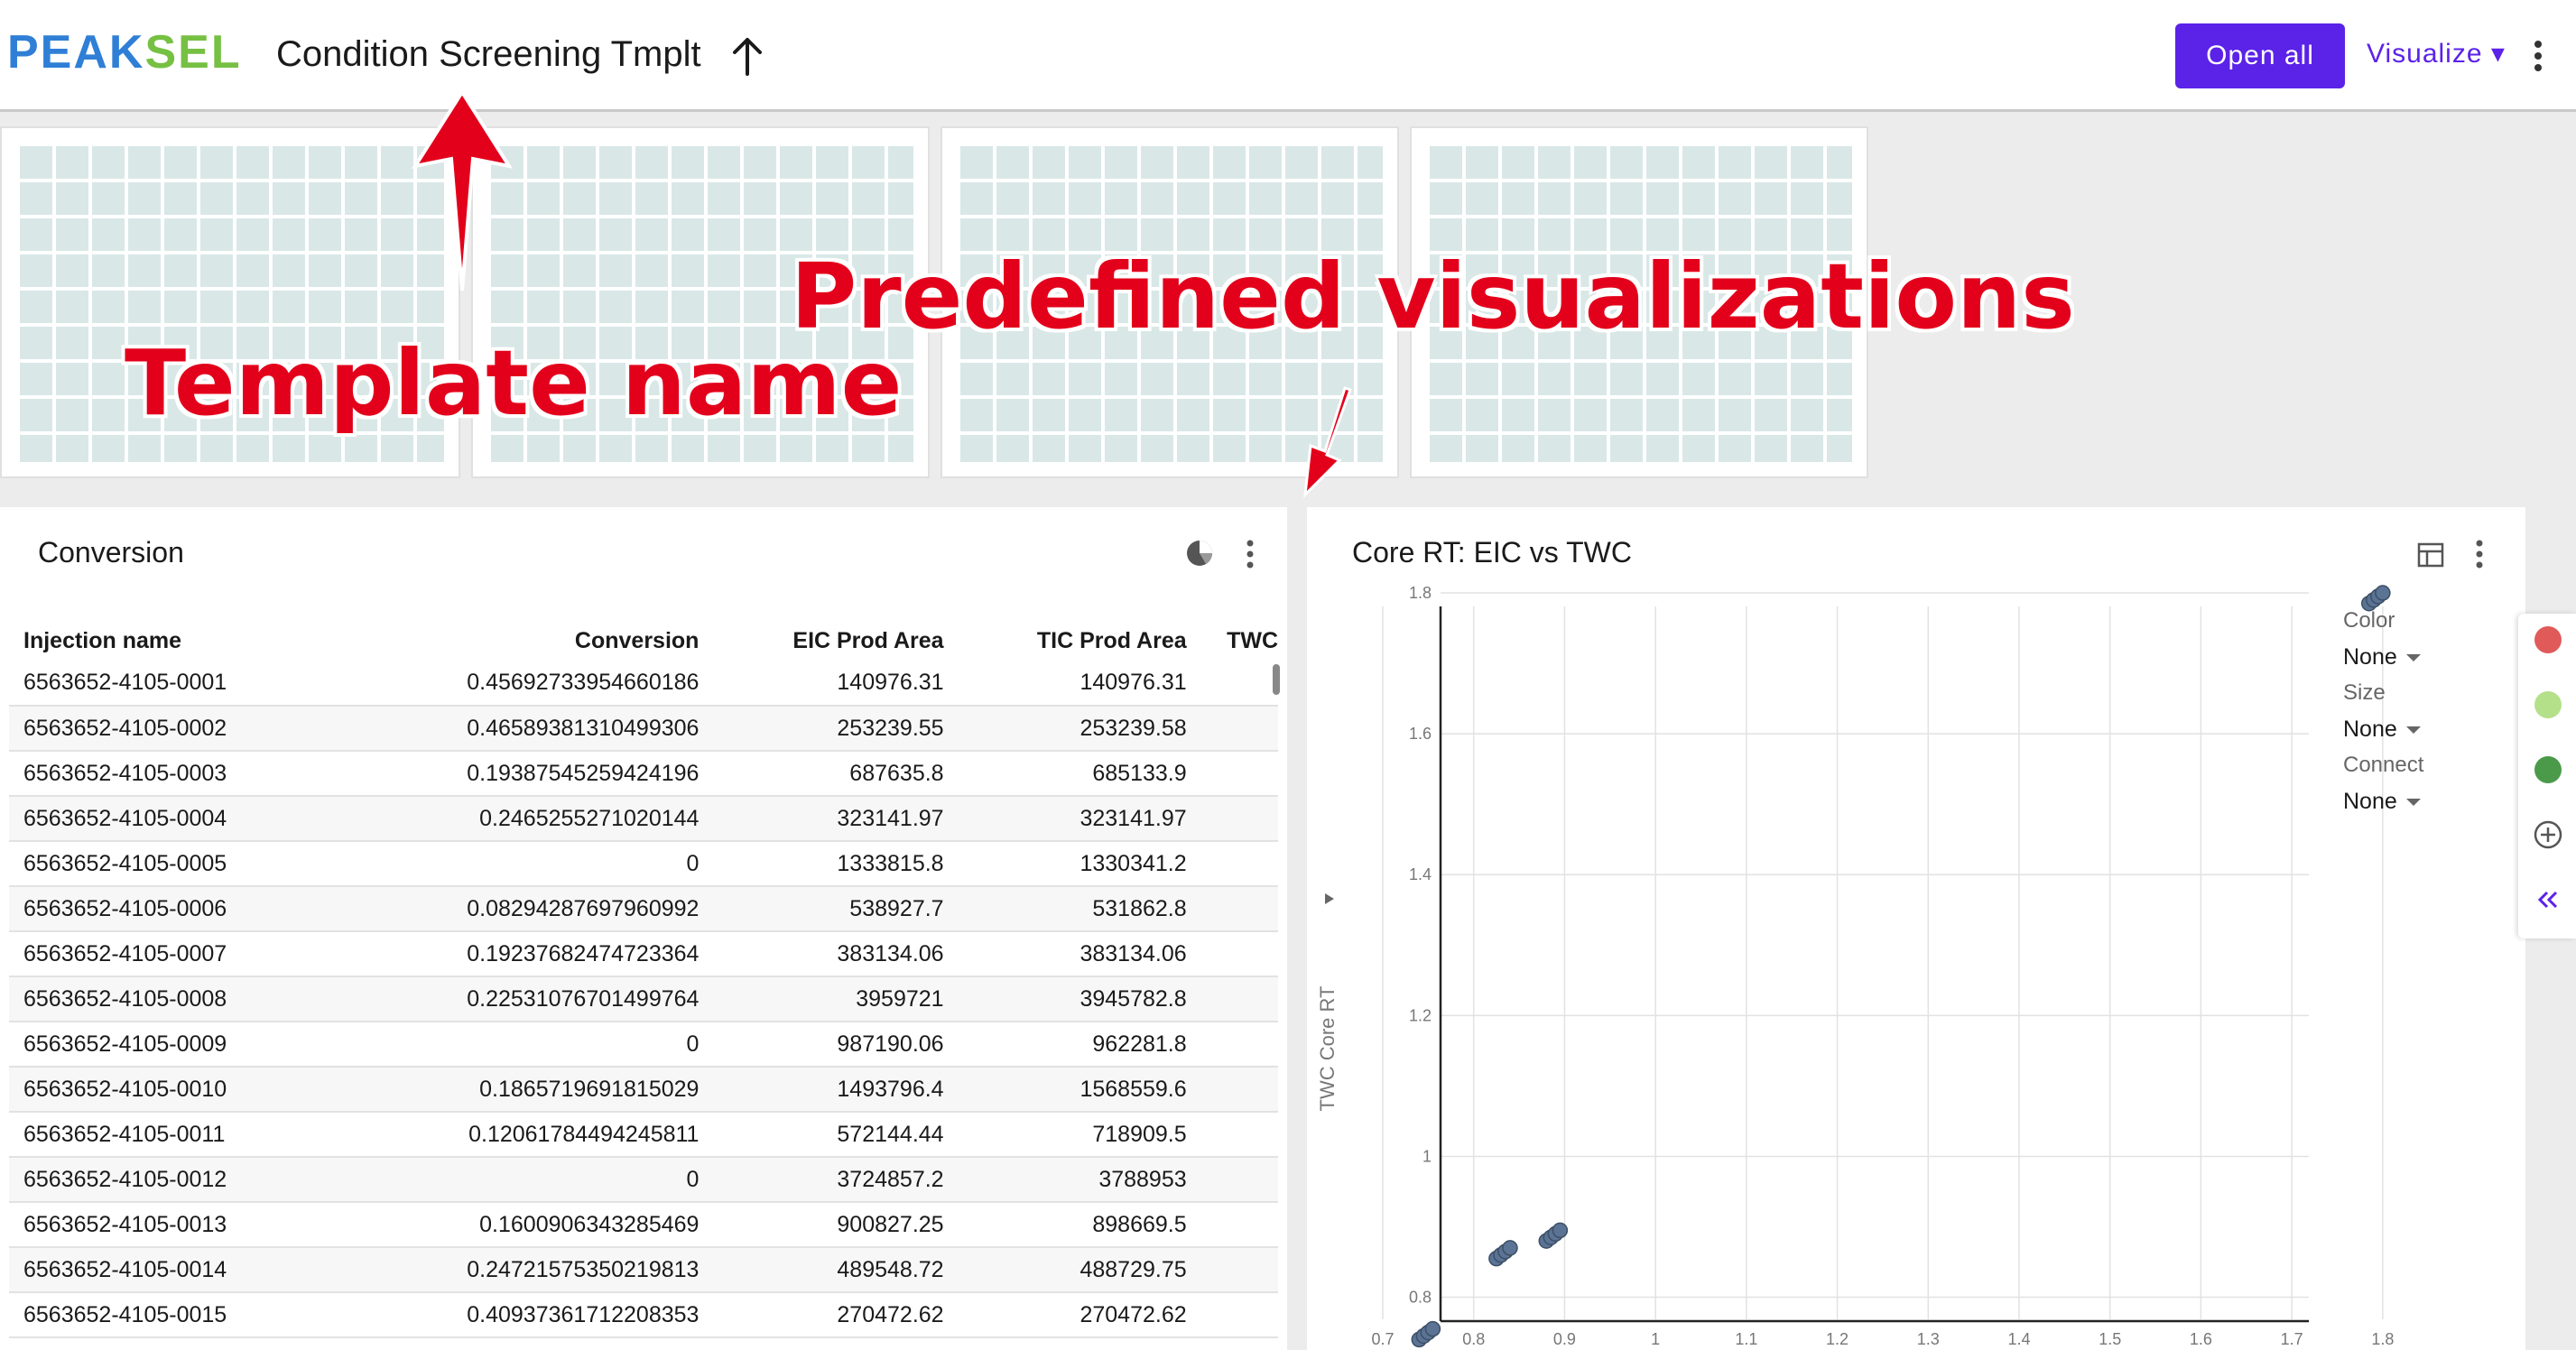 This screenshot has width=2576, height=1350. What do you see at coordinates (111, 552) in the screenshot?
I see `panel-title: Conversion` at bounding box center [111, 552].